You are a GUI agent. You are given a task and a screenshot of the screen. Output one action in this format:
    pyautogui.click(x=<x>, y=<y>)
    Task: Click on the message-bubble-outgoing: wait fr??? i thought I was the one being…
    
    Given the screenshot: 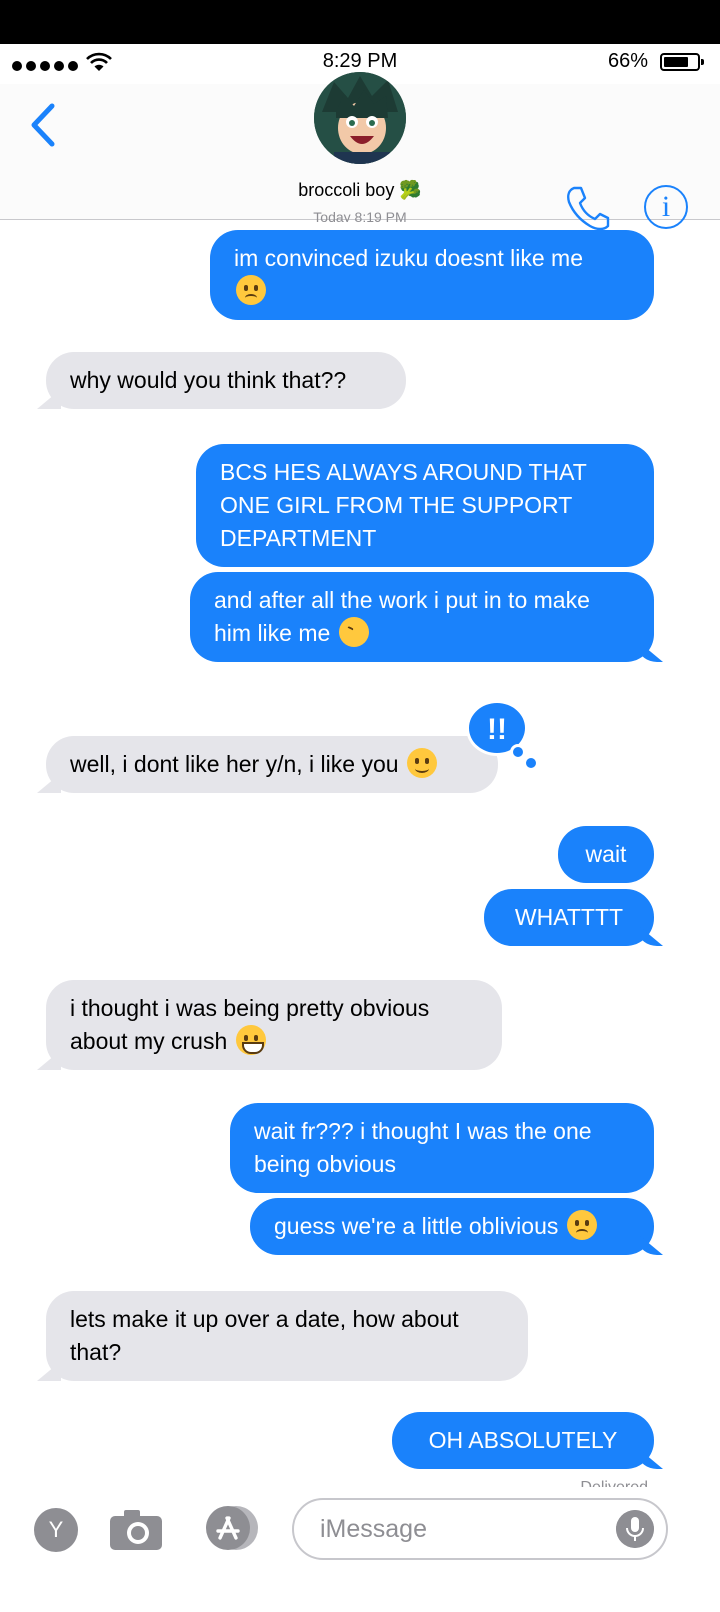 What is the action you would take?
    pyautogui.click(x=442, y=1148)
    